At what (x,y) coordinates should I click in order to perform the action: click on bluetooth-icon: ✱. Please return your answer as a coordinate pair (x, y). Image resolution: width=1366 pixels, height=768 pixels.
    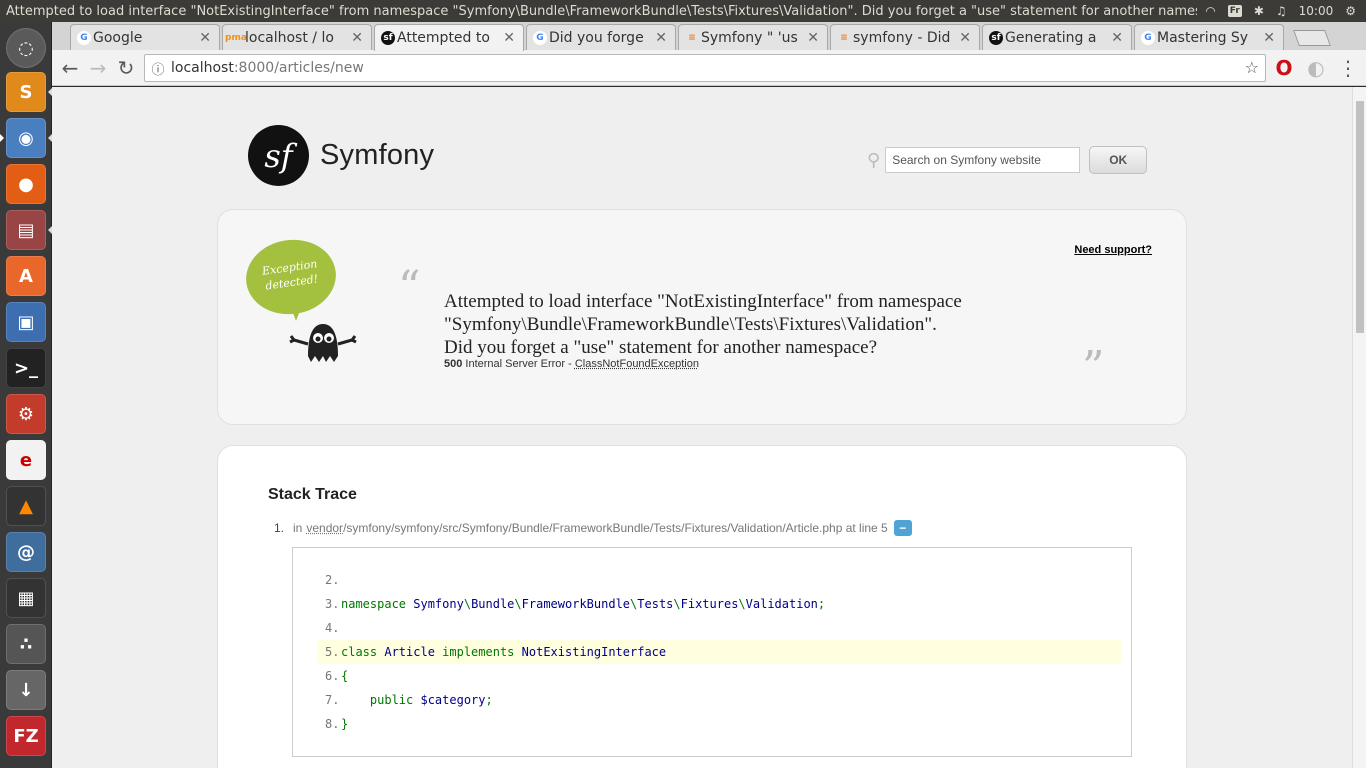
    Looking at the image, I should click on (1259, 11).